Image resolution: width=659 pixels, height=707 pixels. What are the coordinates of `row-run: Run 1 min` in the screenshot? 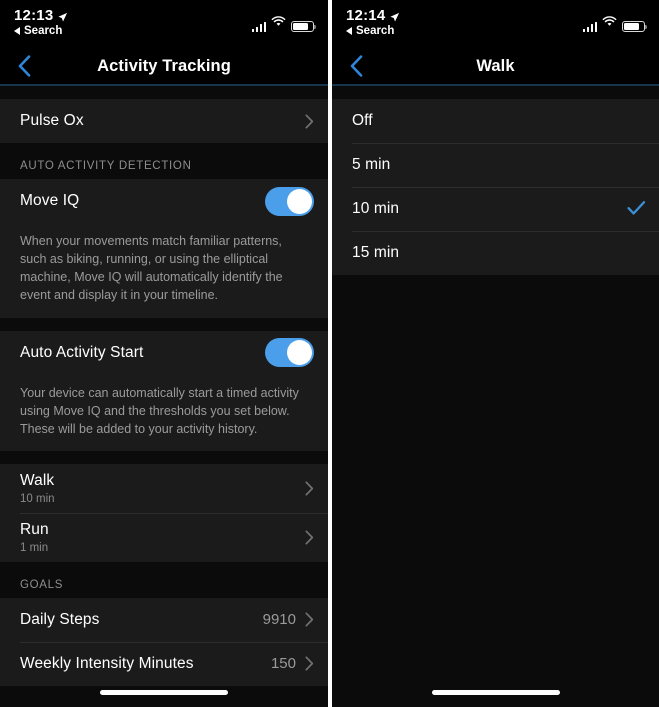 It's located at (164, 537).